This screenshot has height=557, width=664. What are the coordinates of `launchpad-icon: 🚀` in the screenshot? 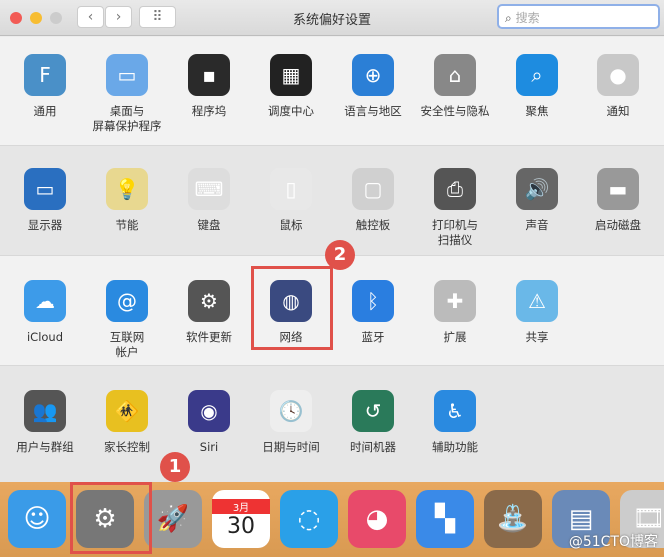 It's located at (173, 519).